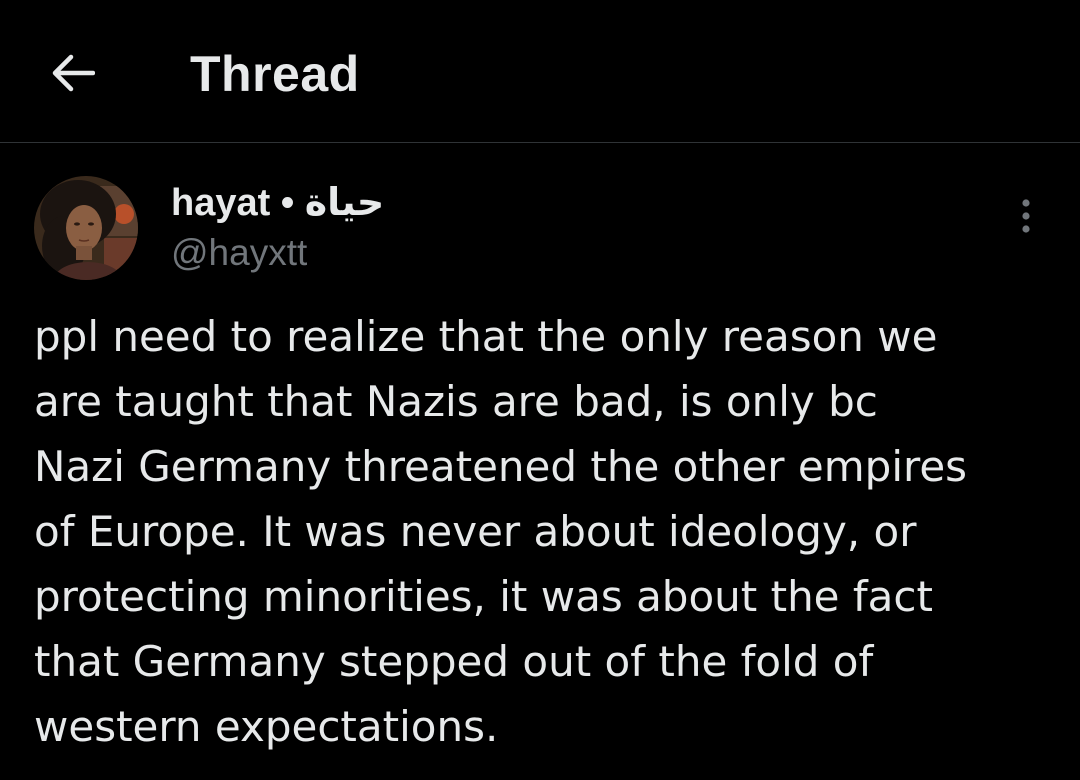 The height and width of the screenshot is (780, 1080). I want to click on user-handle: @hayxtt, so click(239, 253).